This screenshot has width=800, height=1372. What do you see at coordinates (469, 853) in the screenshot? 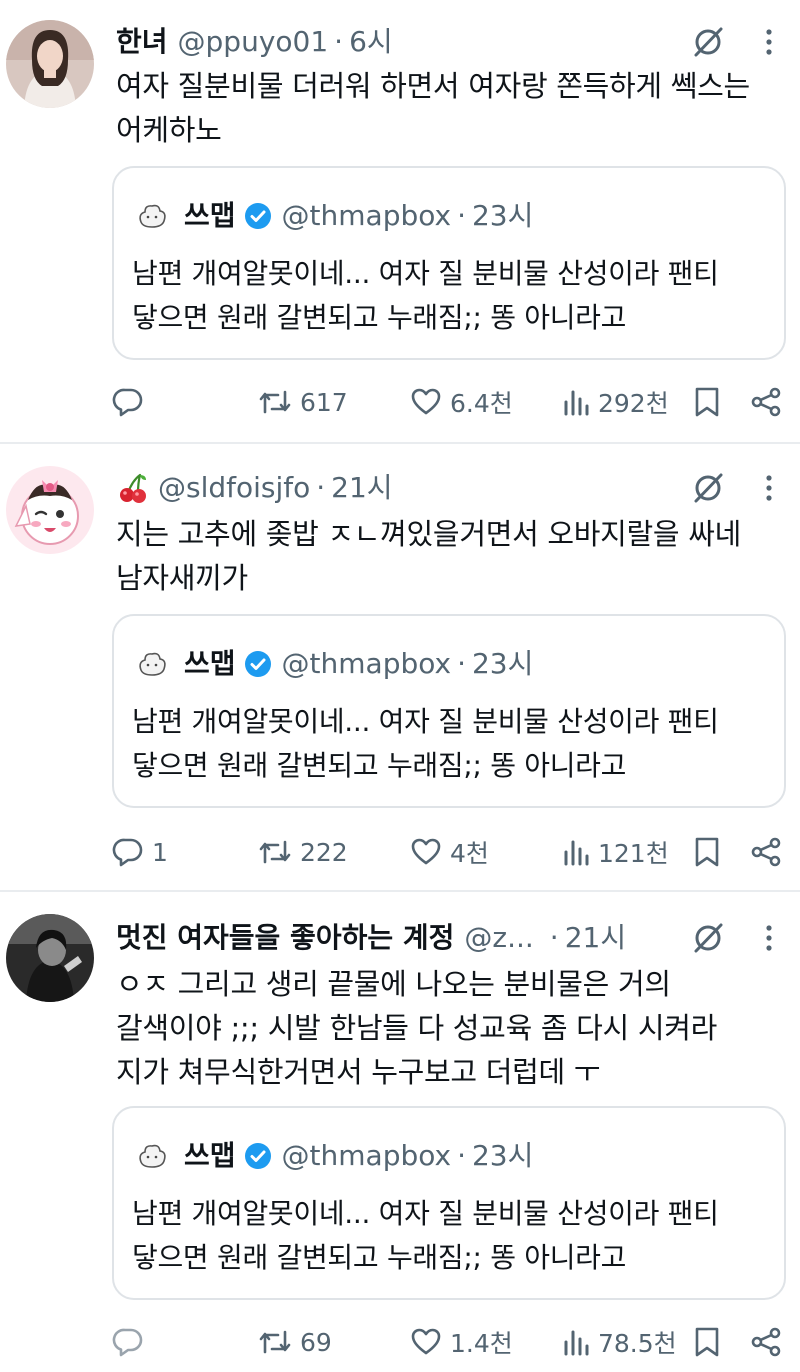
I see `like-count: 4천` at bounding box center [469, 853].